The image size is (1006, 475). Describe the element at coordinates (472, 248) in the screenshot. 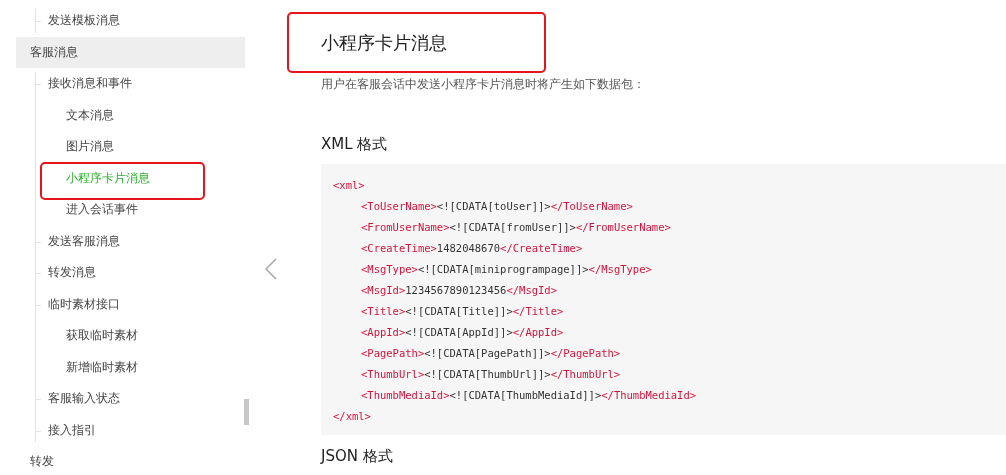

I see `code-line: <CreateTime>1482048670</CreateTime>` at that location.